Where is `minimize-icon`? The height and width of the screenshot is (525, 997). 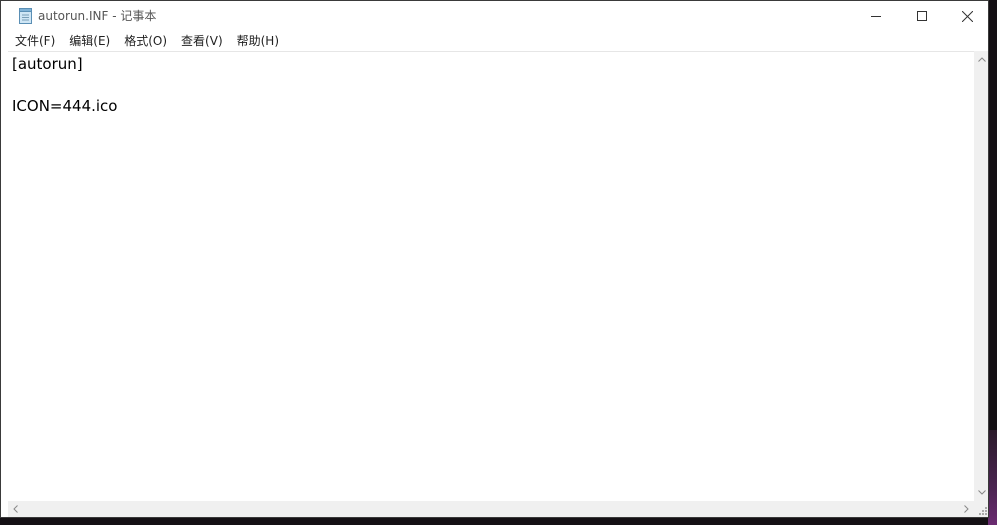
minimize-icon is located at coordinates (876, 16).